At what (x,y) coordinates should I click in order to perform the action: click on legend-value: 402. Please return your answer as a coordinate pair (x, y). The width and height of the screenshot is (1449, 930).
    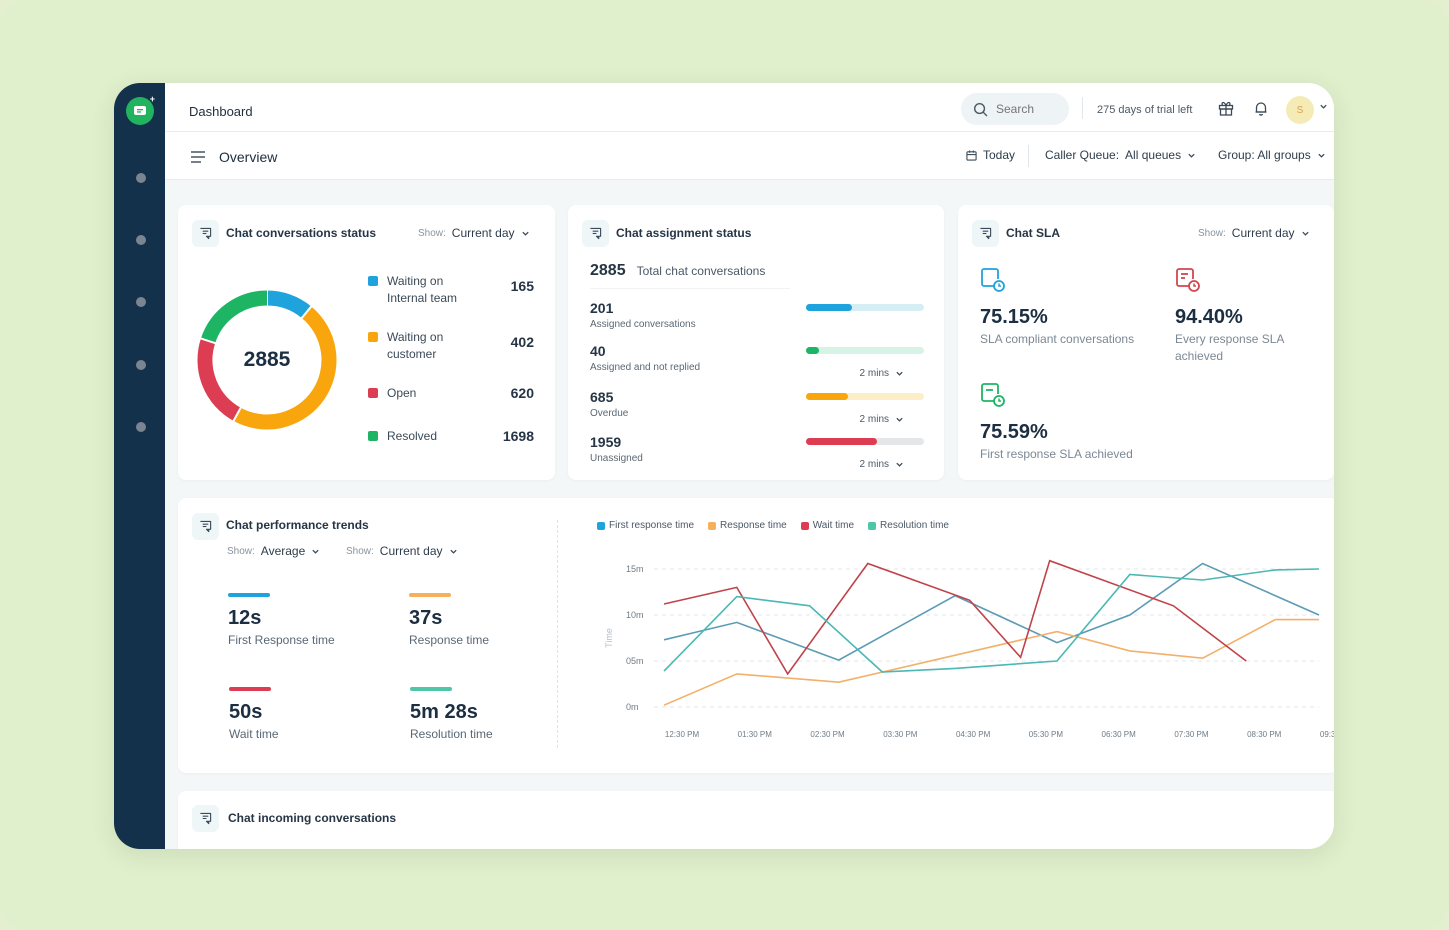
    Looking at the image, I should click on (522, 342).